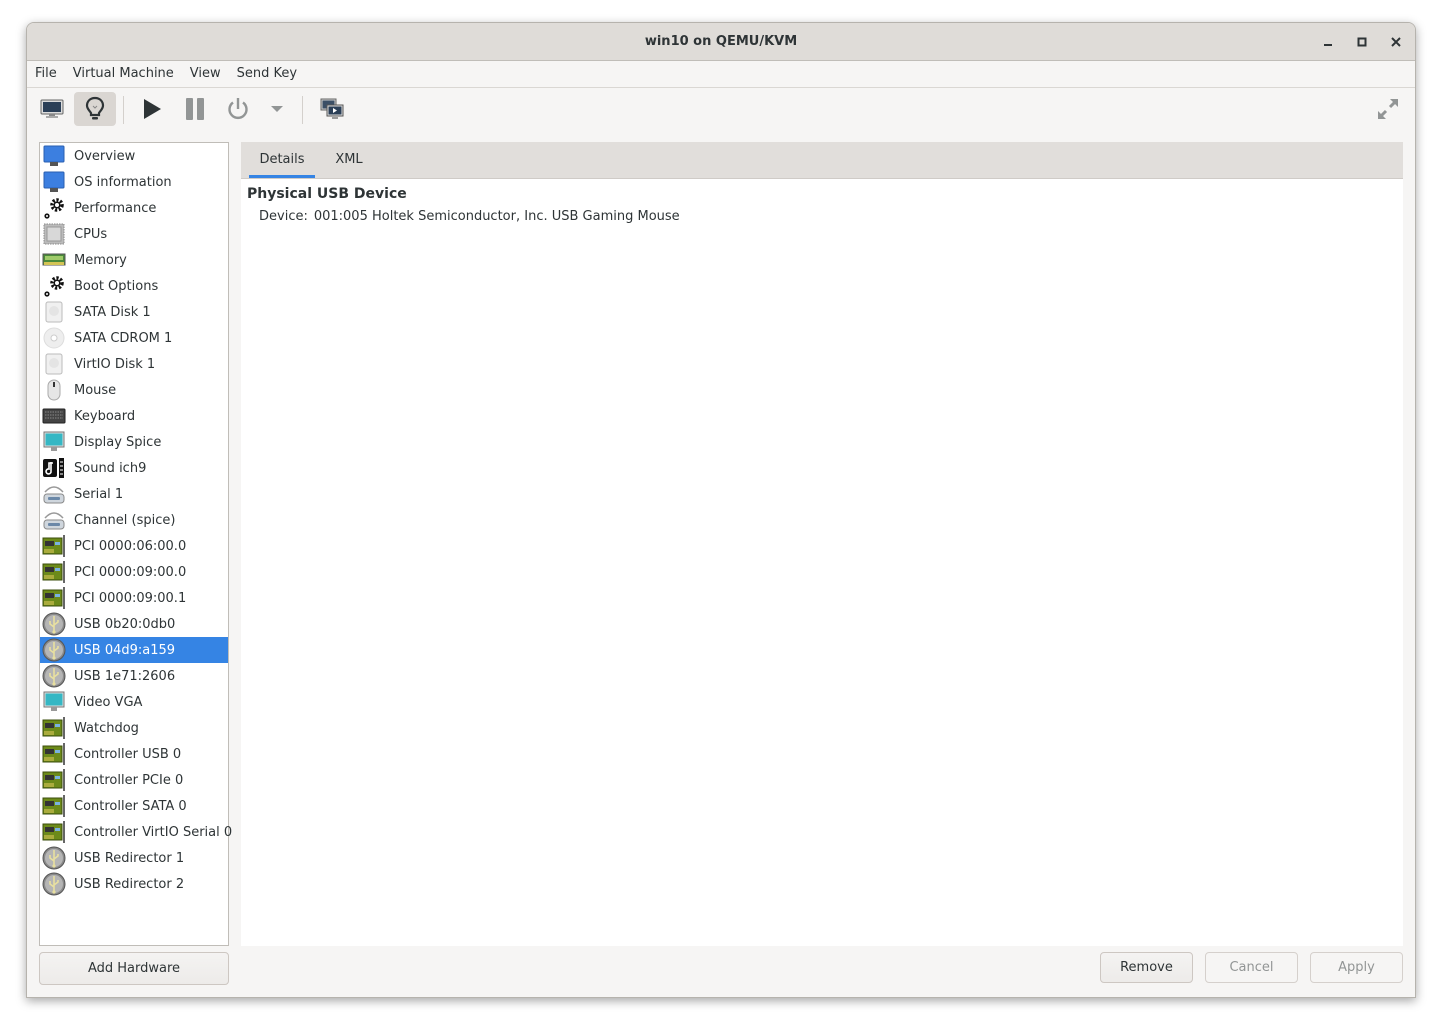 Image resolution: width=1440 pixels, height=1026 pixels. What do you see at coordinates (134, 806) in the screenshot?
I see `hardware-list-item: Controller SATA 0` at bounding box center [134, 806].